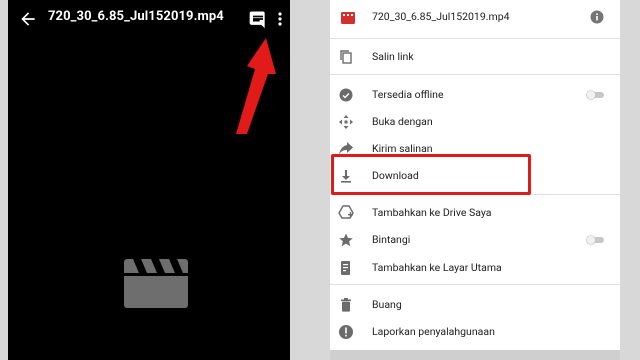  I want to click on bottom-strip, so click(475, 355).